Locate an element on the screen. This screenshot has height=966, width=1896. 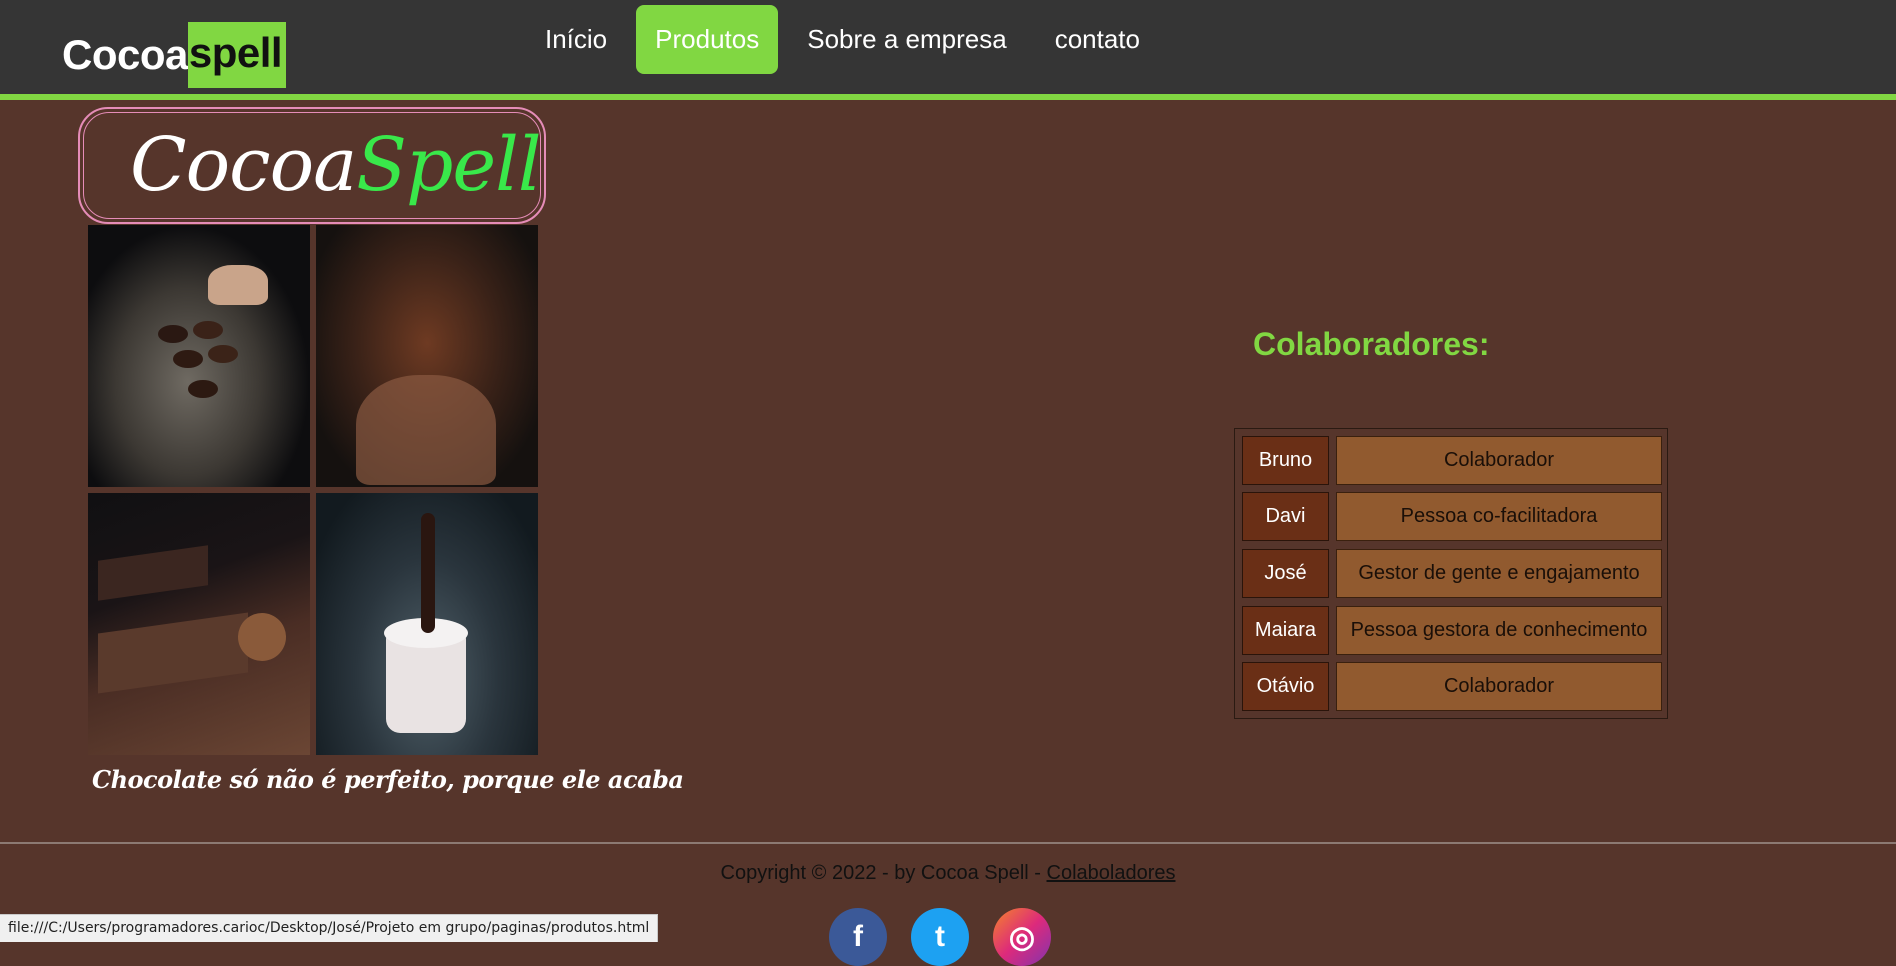
brand-logo: Cocoa spell is located at coordinates (174, 55).